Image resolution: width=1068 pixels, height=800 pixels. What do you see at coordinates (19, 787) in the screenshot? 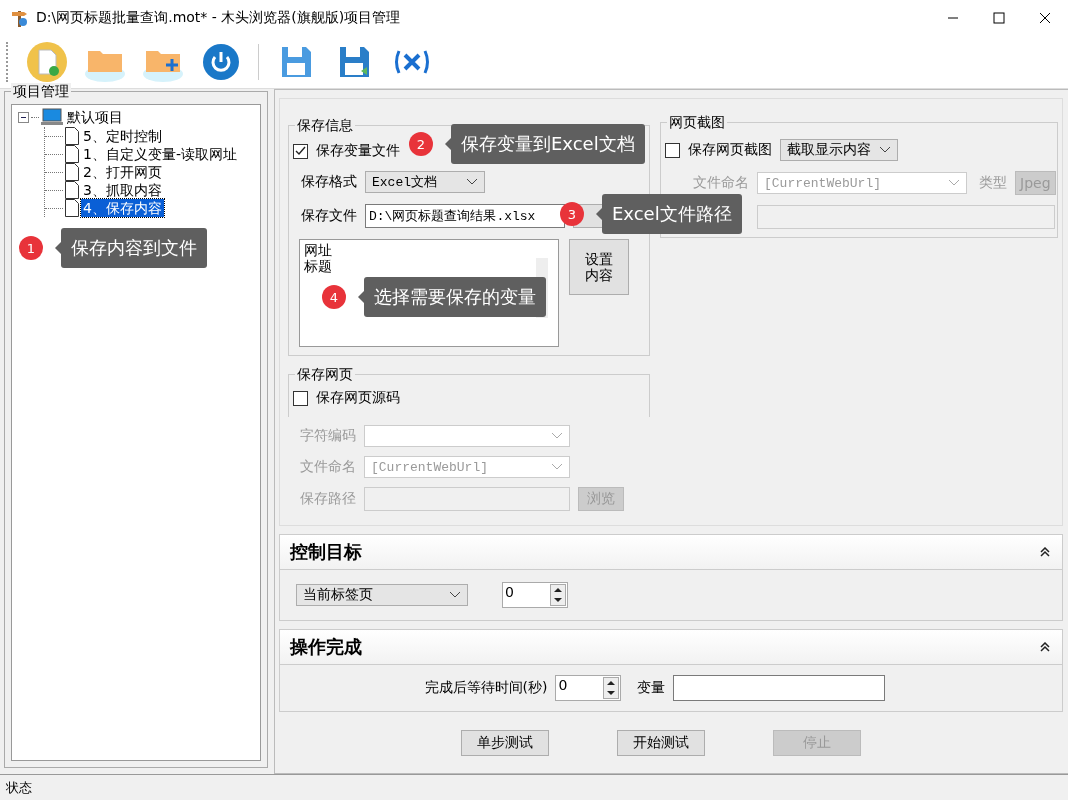
I see `status-text: 状态` at bounding box center [19, 787].